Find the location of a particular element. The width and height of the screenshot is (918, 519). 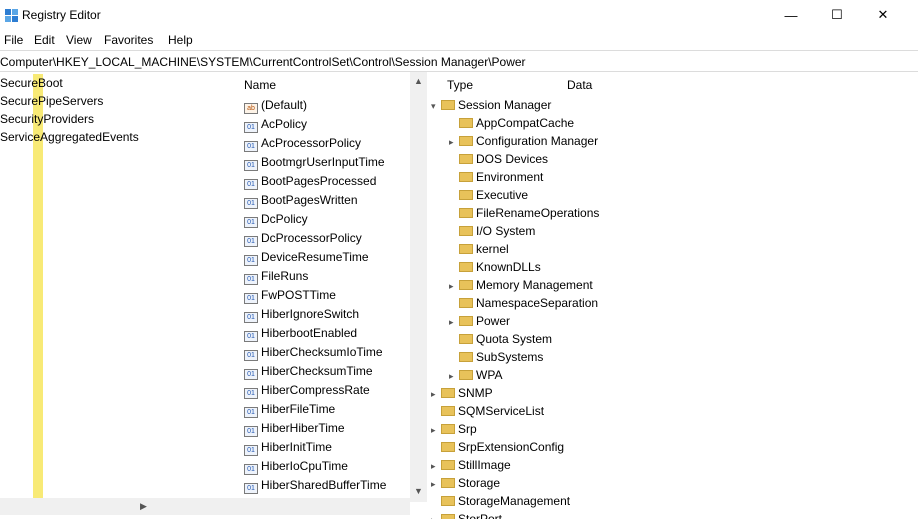

tree-item: SQMServiceList is located at coordinates (487, 411).